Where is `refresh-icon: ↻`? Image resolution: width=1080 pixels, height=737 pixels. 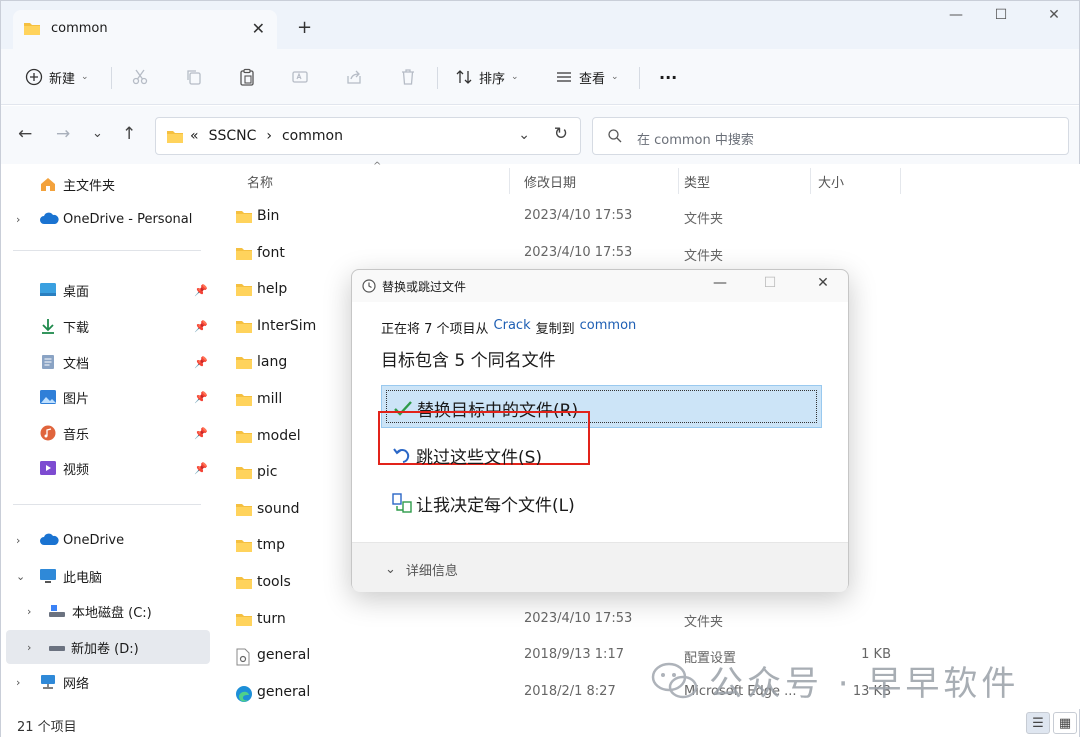
refresh-icon: ↻ is located at coordinates (561, 134).